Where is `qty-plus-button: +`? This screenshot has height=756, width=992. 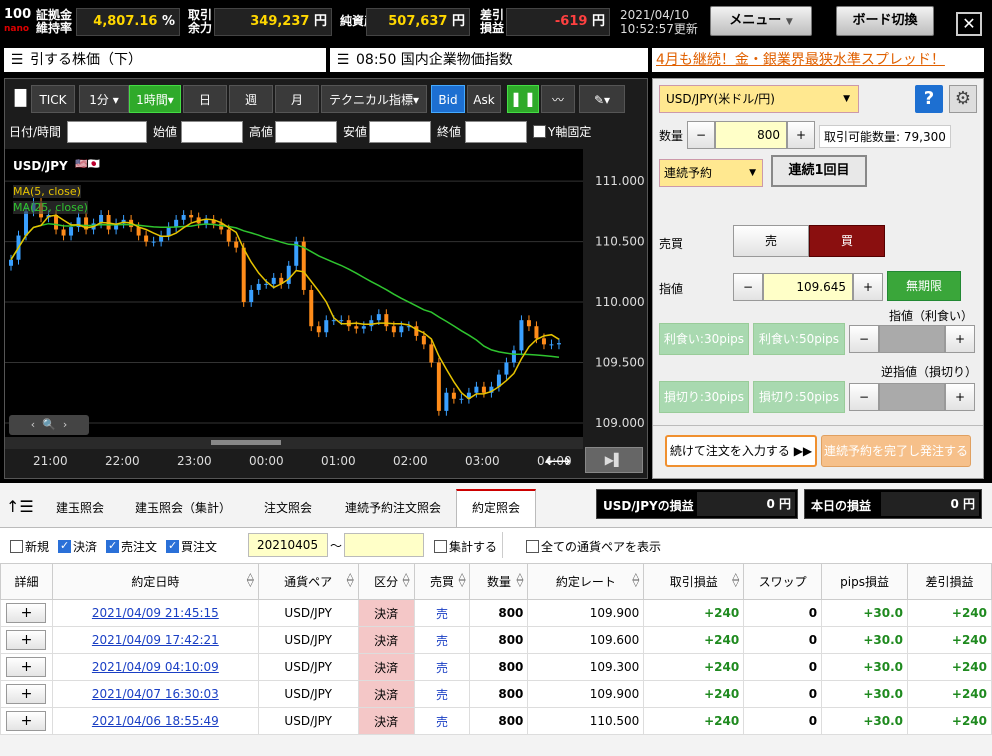
qty-plus-button: + is located at coordinates (801, 135).